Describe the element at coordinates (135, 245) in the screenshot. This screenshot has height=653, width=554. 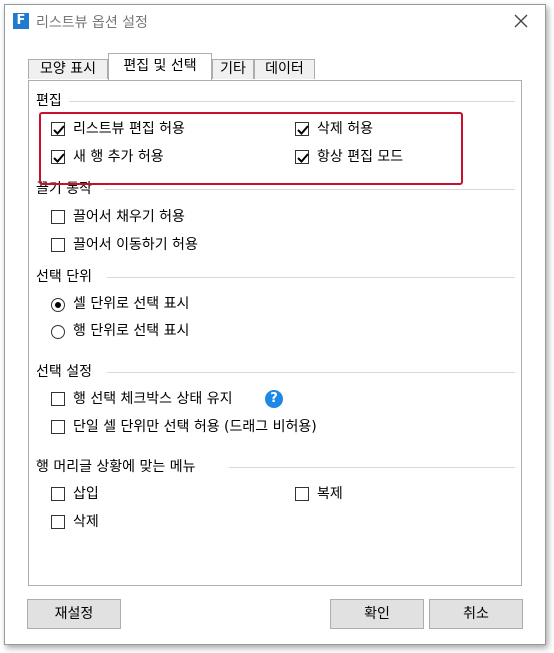
I see `label-drag-move: 끌어서 이동하기 허용` at that location.